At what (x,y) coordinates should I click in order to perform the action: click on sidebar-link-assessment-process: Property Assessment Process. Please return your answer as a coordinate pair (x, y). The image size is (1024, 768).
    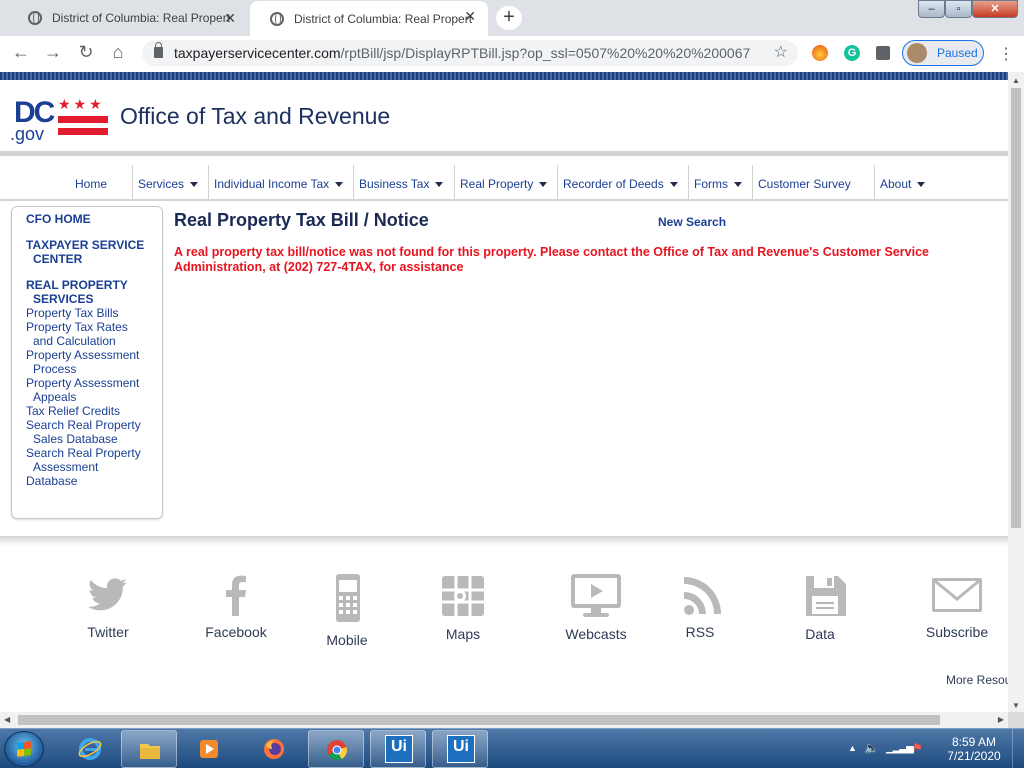
    Looking at the image, I should click on (94, 362).